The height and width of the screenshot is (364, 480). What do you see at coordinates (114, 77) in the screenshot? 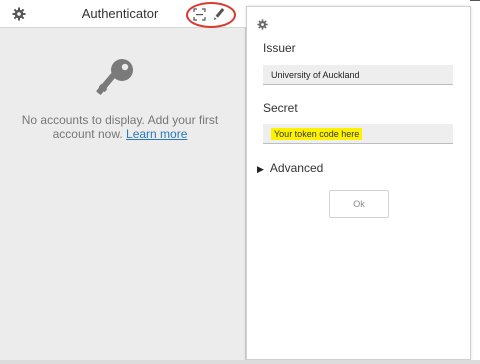
I see `key-icon` at bounding box center [114, 77].